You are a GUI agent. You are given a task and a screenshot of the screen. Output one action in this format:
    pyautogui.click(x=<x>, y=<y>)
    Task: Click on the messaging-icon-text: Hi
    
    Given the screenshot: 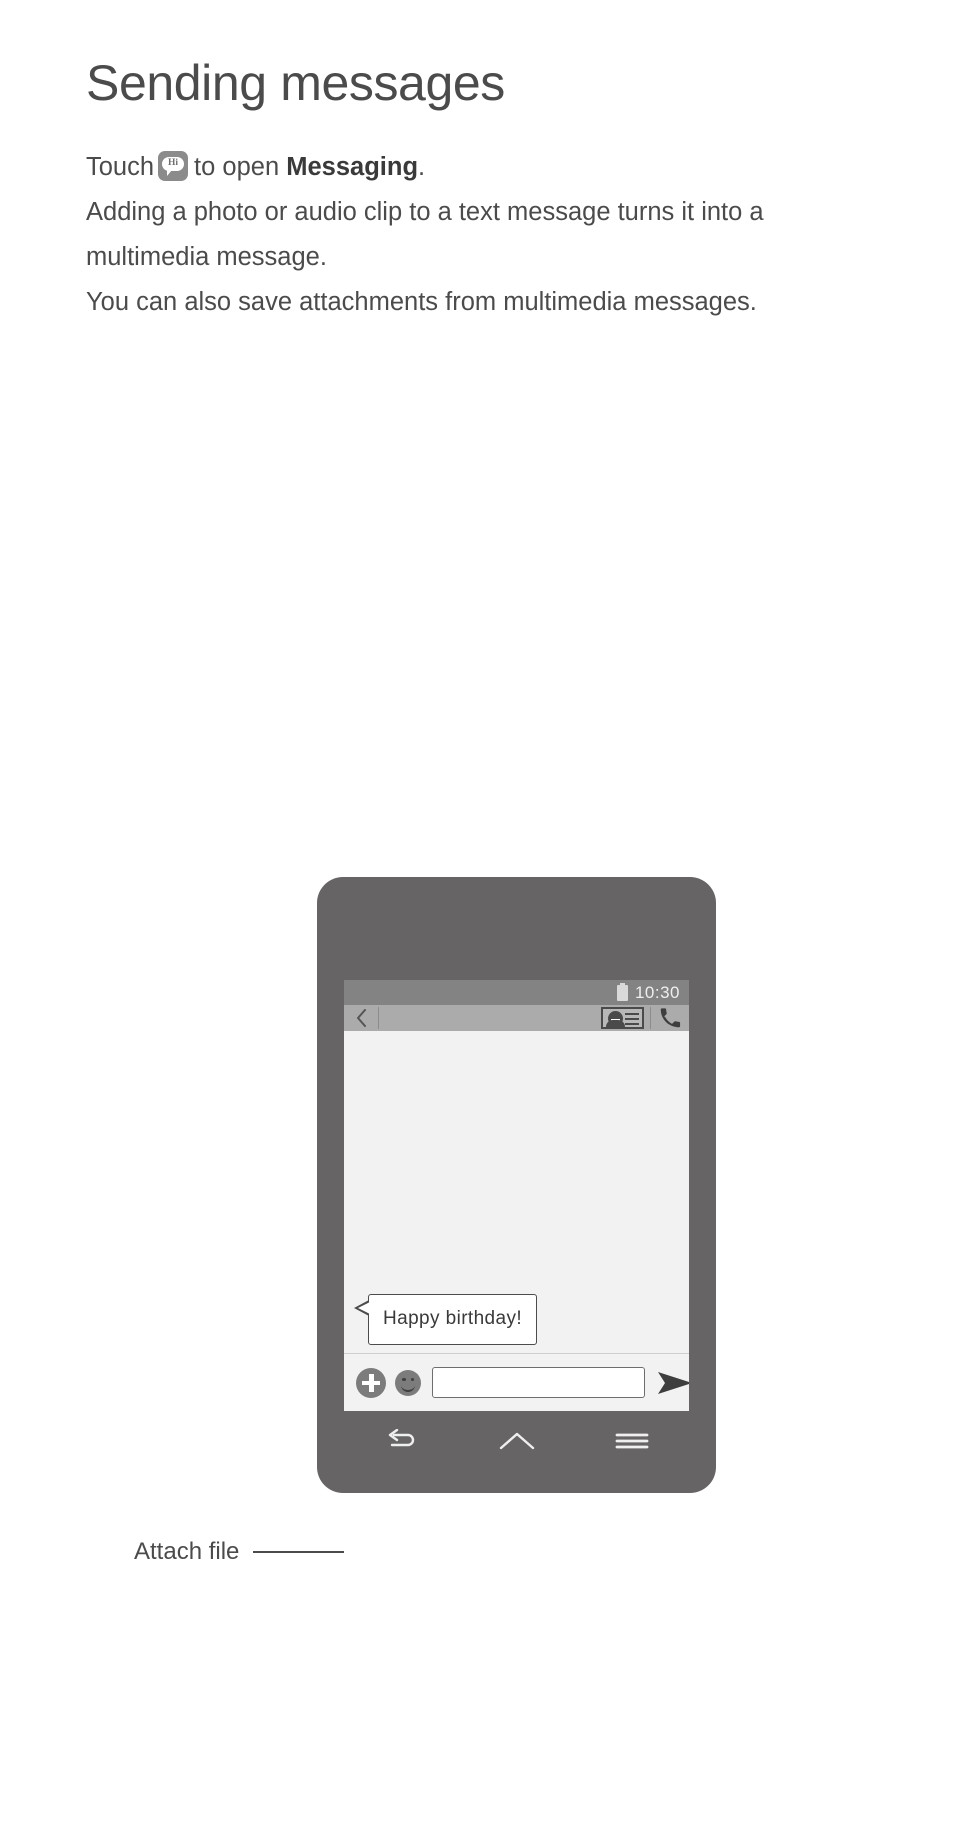 What is the action you would take?
    pyautogui.click(x=173, y=163)
    